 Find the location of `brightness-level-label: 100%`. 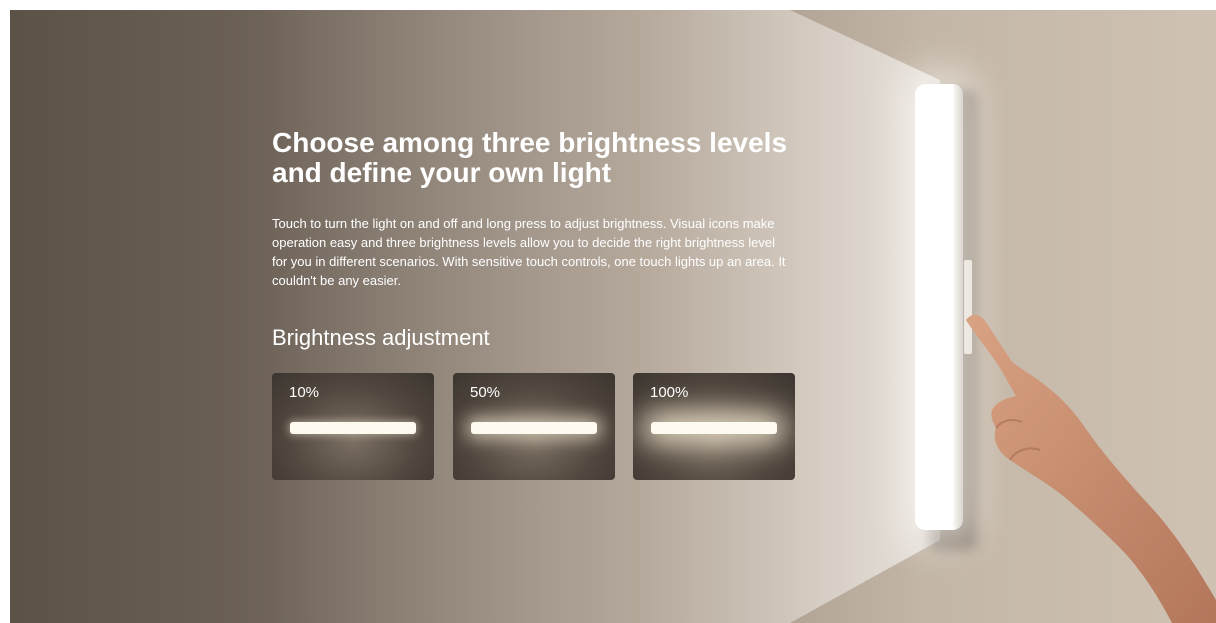

brightness-level-label: 100% is located at coordinates (669, 392).